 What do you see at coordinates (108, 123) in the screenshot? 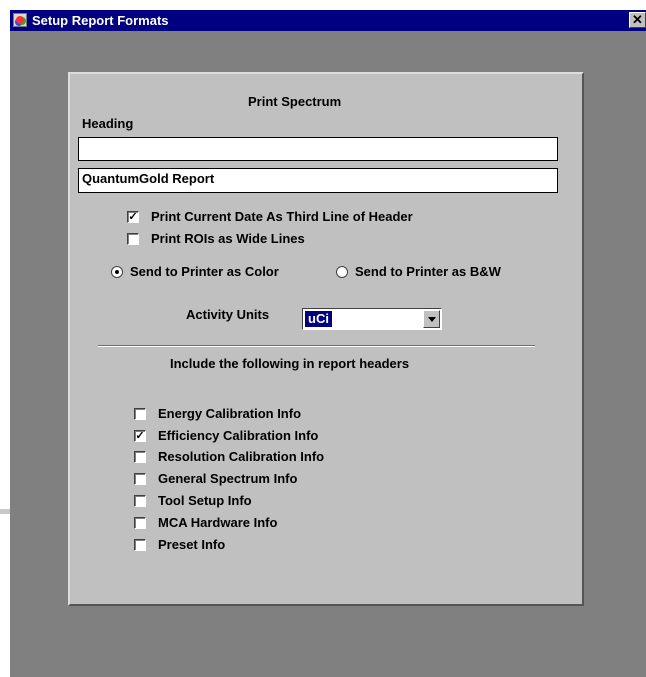
I see `heading-label: Heading` at bounding box center [108, 123].